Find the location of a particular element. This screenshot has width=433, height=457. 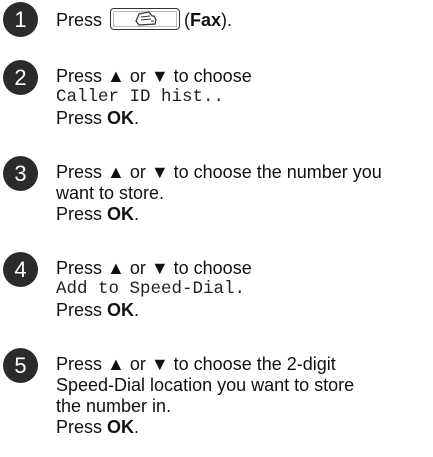

step-number: 4 is located at coordinates (20, 269).